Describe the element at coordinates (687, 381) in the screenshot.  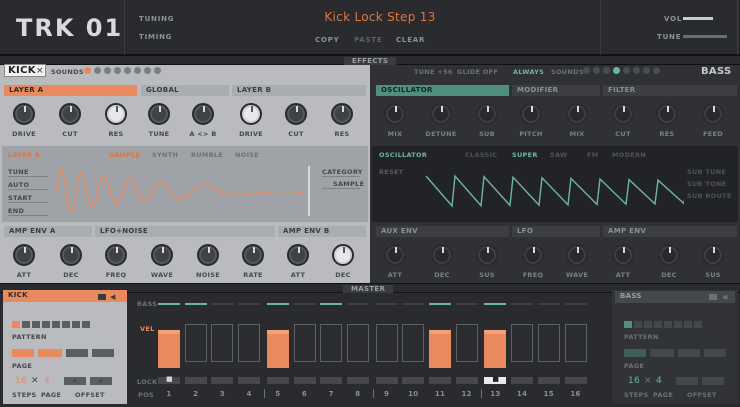
I see `bass-offset-left` at that location.